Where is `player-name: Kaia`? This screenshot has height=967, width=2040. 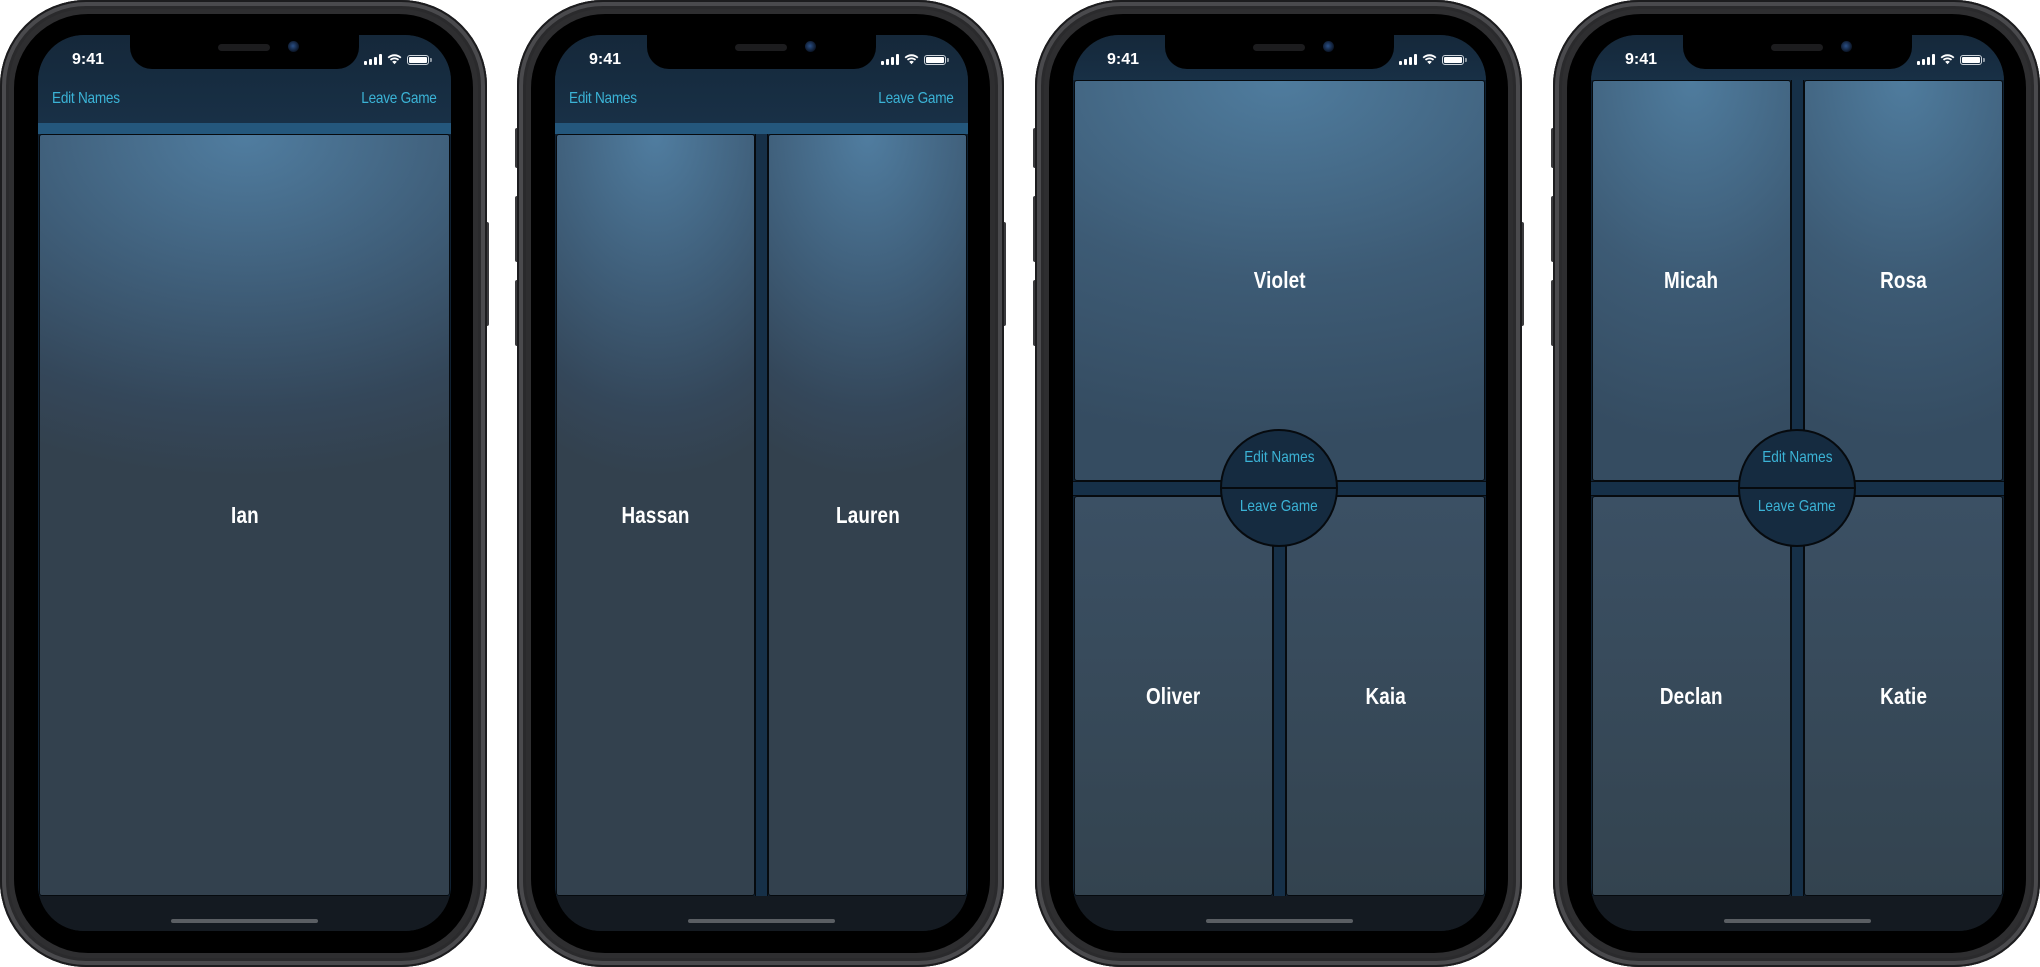
player-name: Kaia is located at coordinates (1385, 695).